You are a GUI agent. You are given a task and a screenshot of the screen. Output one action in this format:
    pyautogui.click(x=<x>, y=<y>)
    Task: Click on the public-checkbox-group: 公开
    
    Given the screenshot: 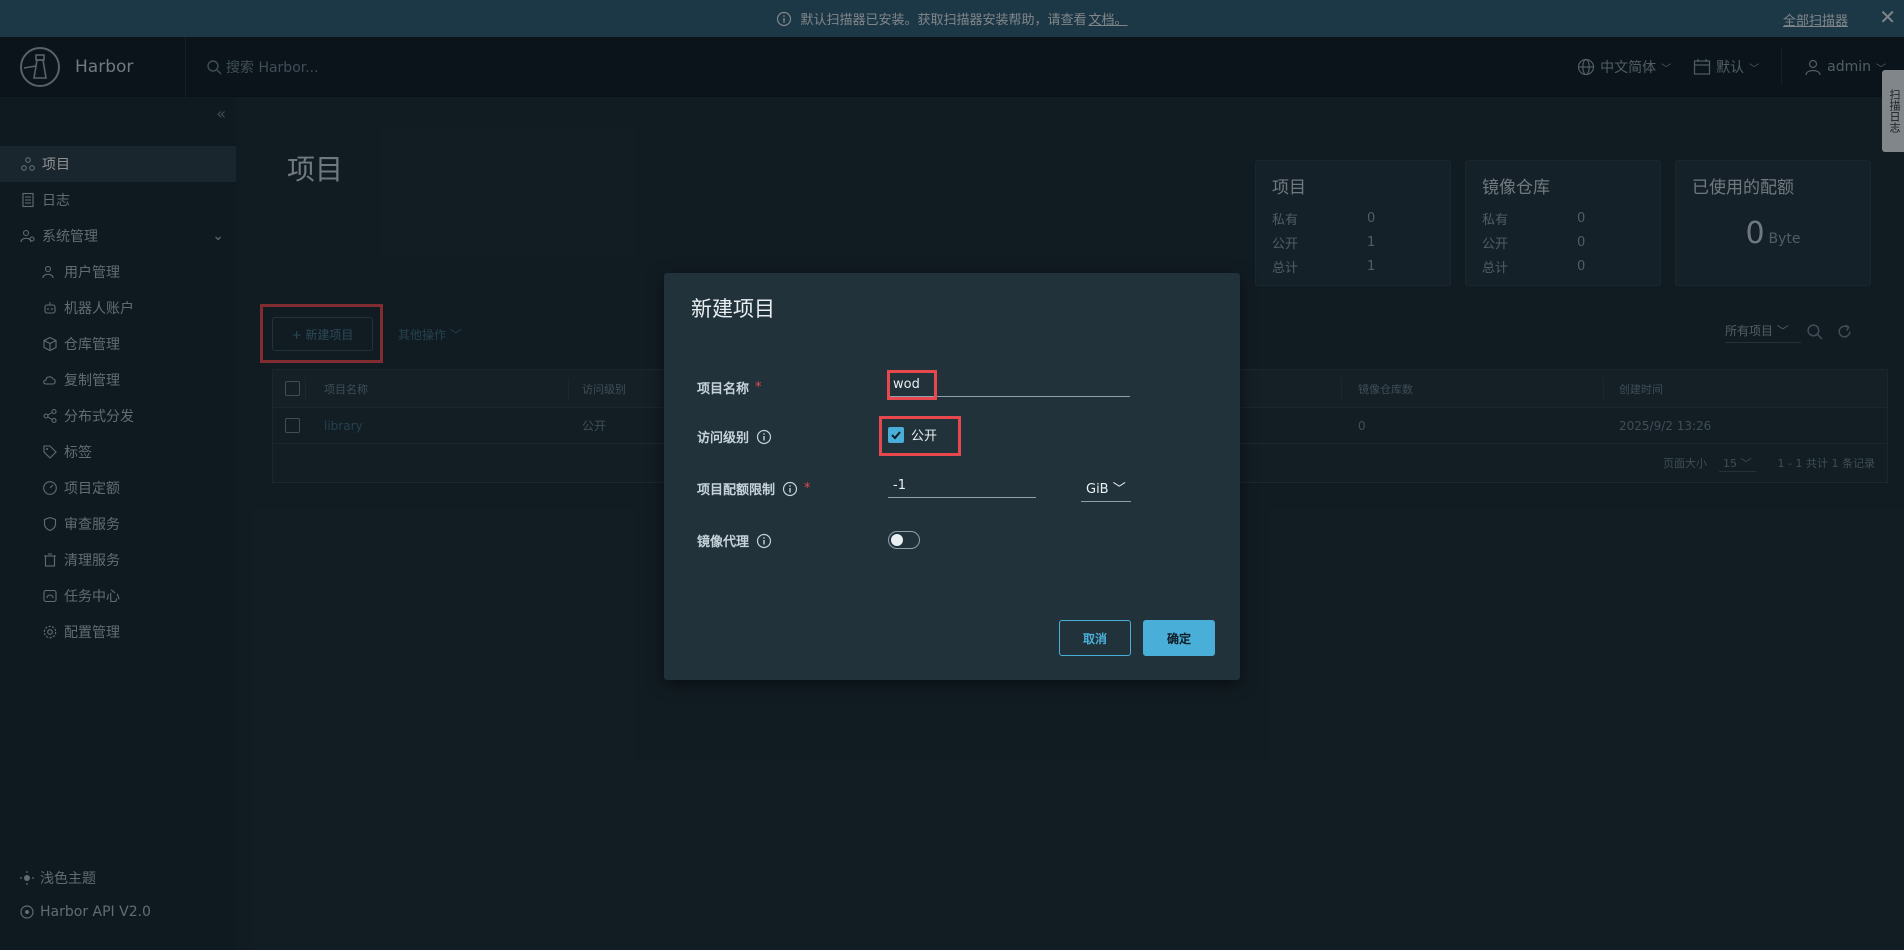 What is the action you would take?
    pyautogui.click(x=912, y=434)
    